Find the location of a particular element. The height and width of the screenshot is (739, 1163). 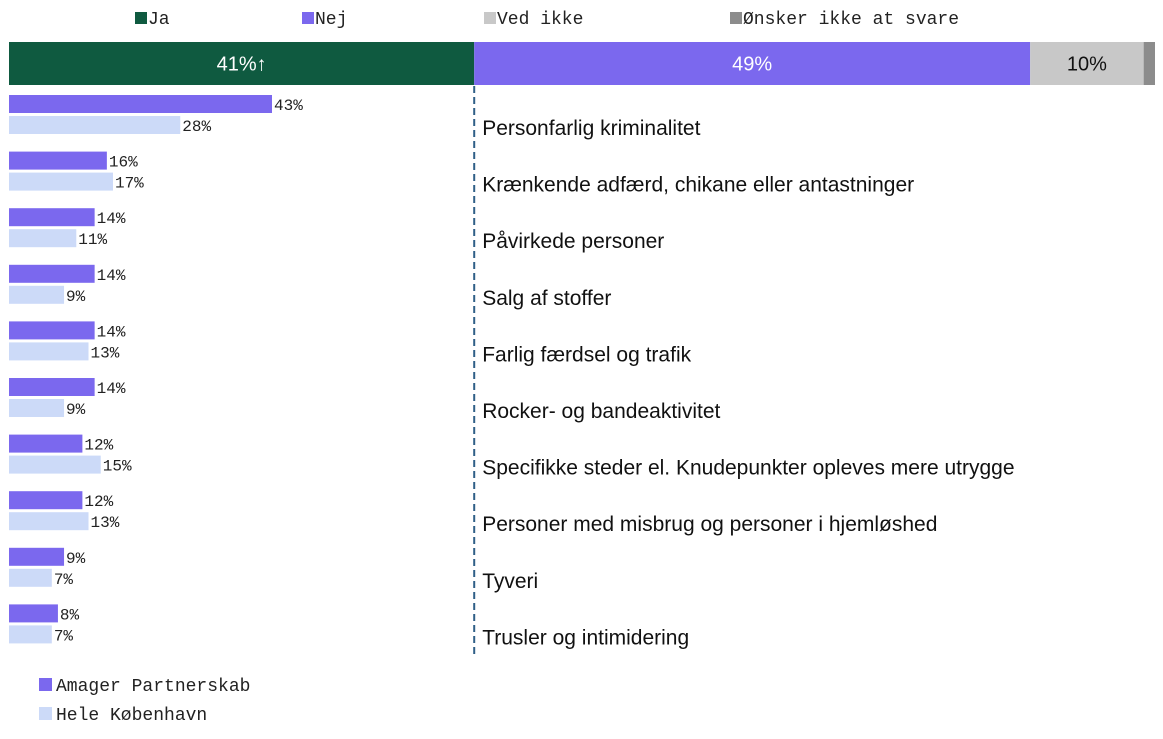

data-label-hele_kbh: 11% is located at coordinates (92, 240).